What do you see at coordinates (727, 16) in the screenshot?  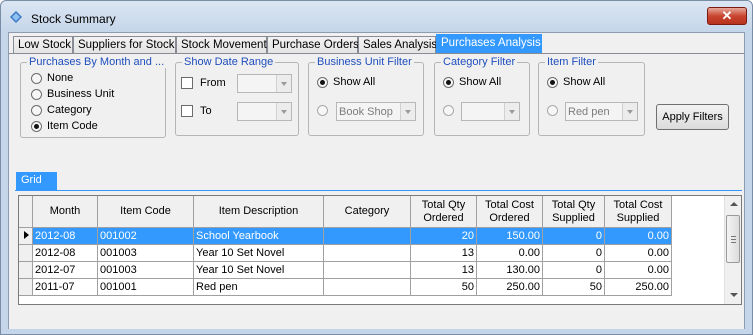 I see `close-button: ✕` at bounding box center [727, 16].